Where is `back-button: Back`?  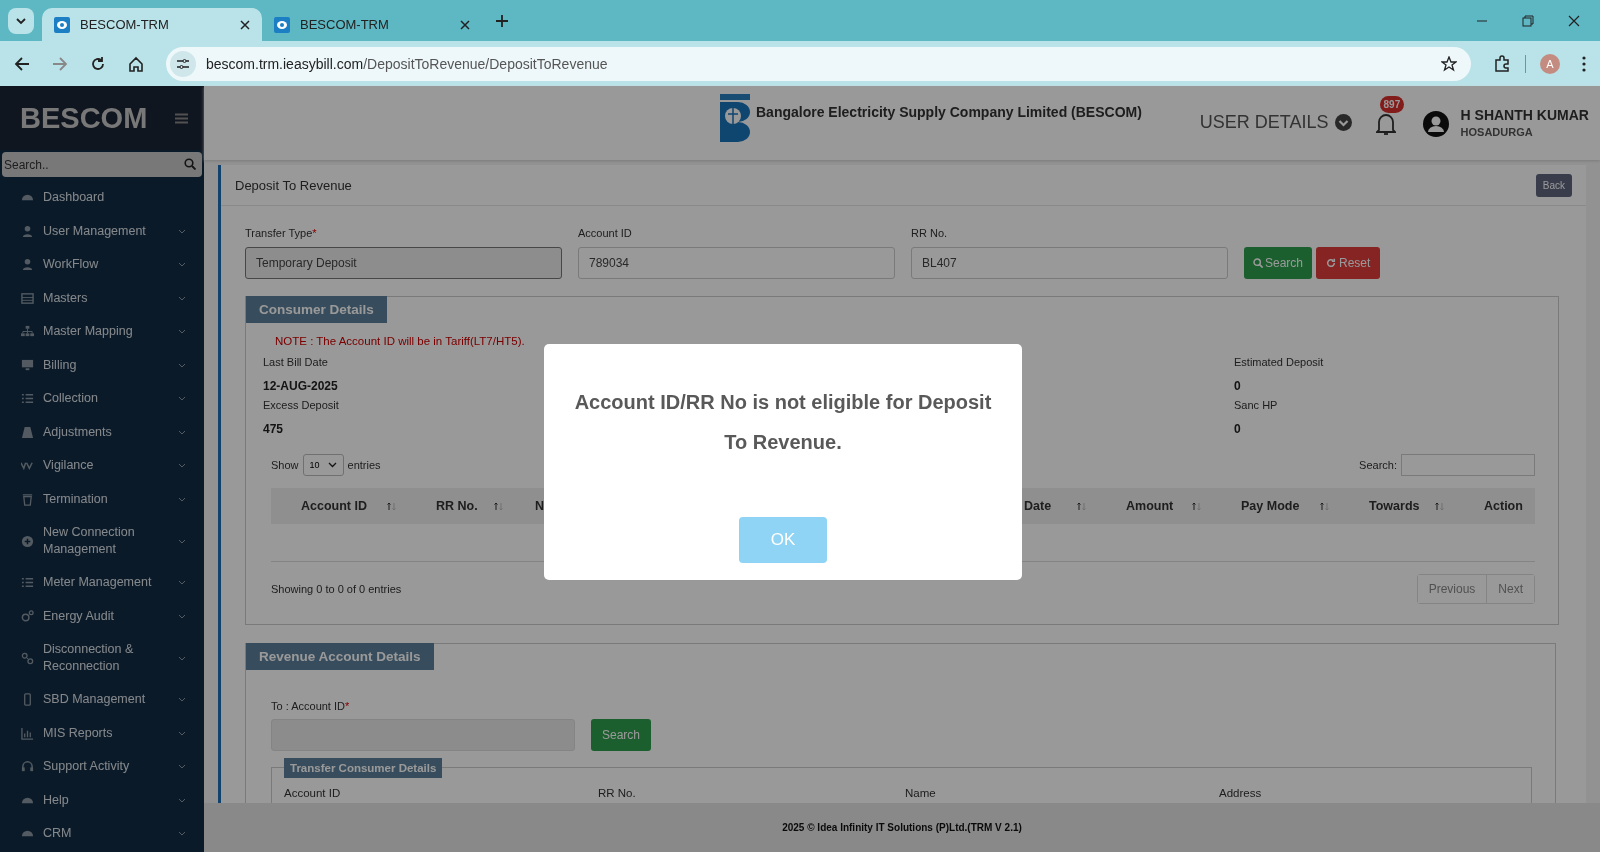 back-button: Back is located at coordinates (1553, 185).